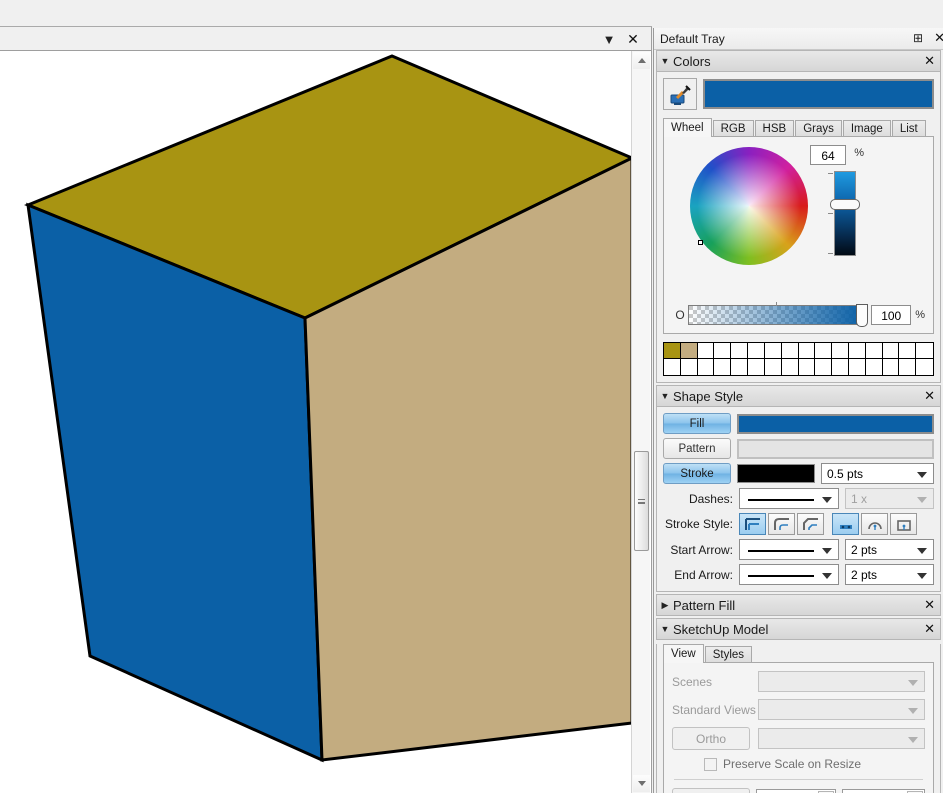 The width and height of the screenshot is (943, 793). Describe the element at coordinates (929, 605) in the screenshot. I see `pattern-fill-close-icon: ✕` at that location.